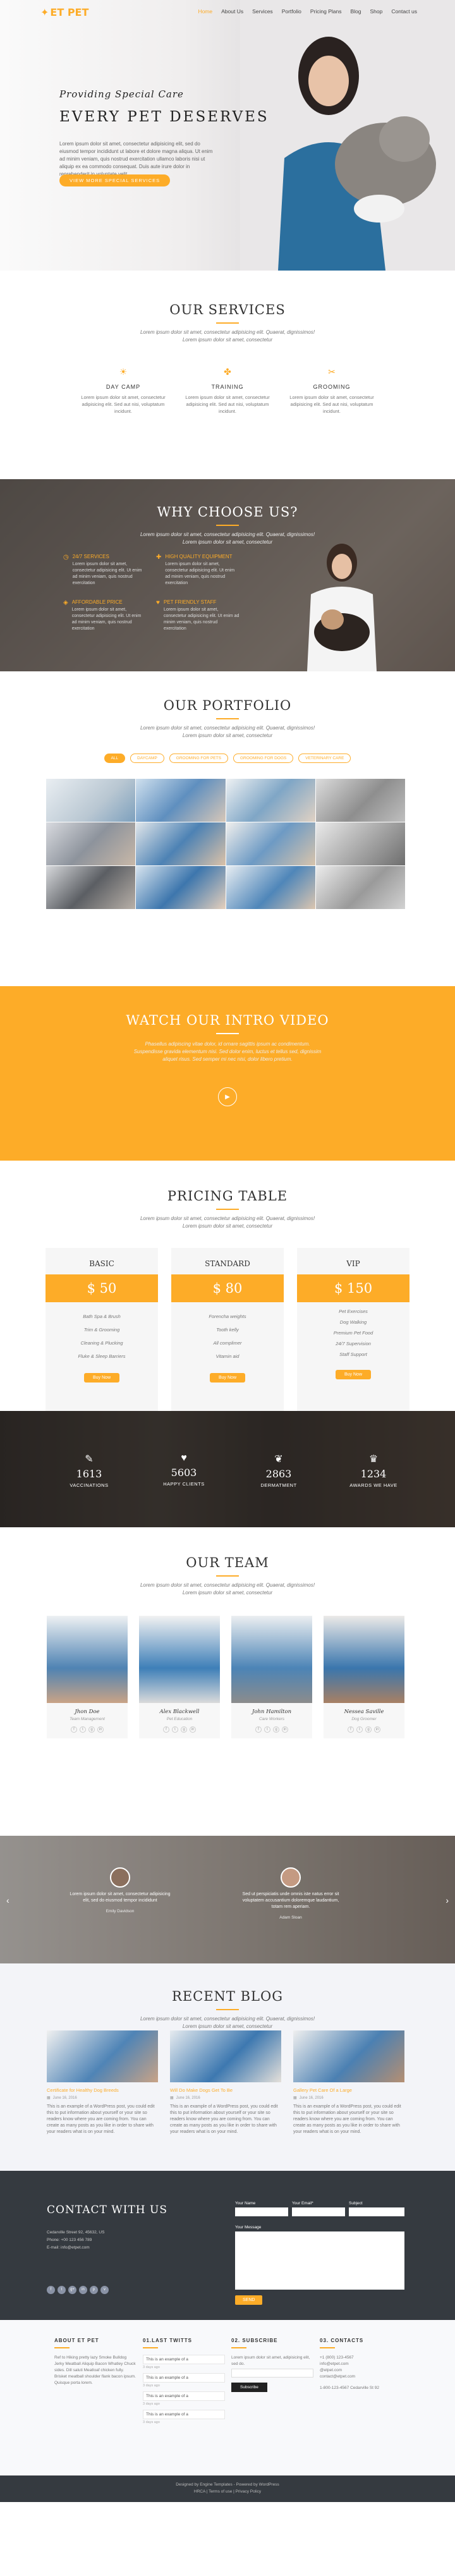  I want to click on services-subtitle-2: Lorem ipsum dolor sit amet, consectetur, so click(227, 340).